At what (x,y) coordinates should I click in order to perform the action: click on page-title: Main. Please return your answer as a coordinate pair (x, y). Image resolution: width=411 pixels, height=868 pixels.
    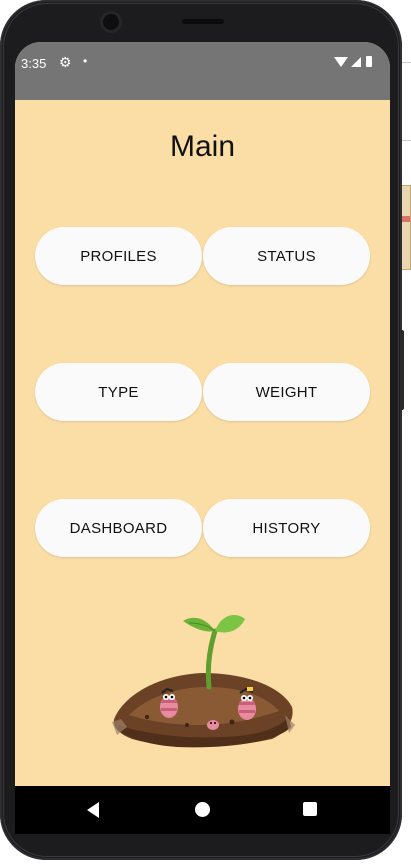
    Looking at the image, I should click on (202, 146).